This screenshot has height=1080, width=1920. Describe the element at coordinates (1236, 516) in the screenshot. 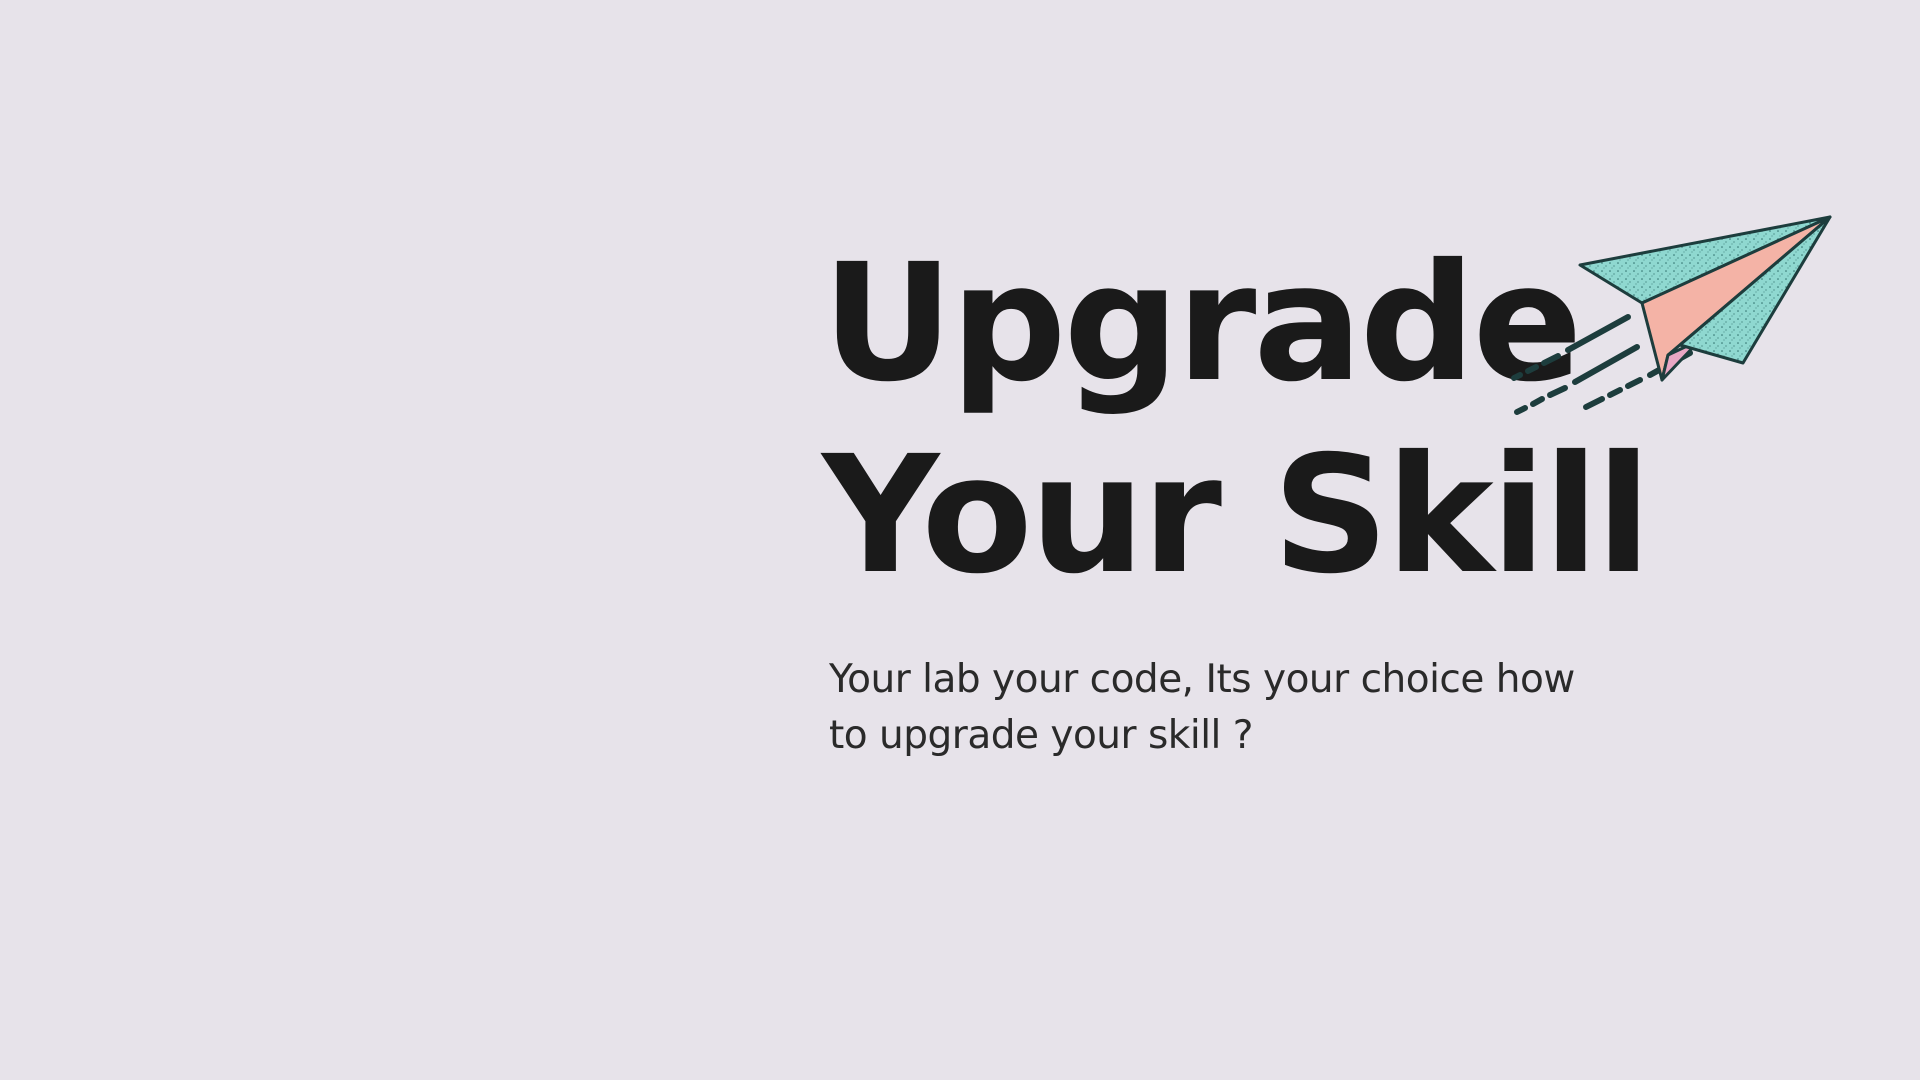

I see `headline-line-2: Your Skill` at that location.